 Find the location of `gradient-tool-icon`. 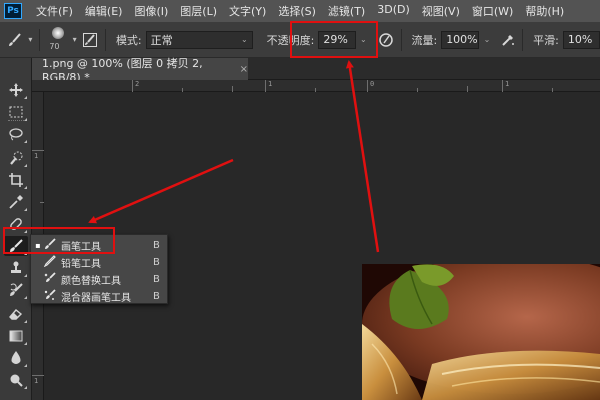

gradient-tool-icon is located at coordinates (16, 336).